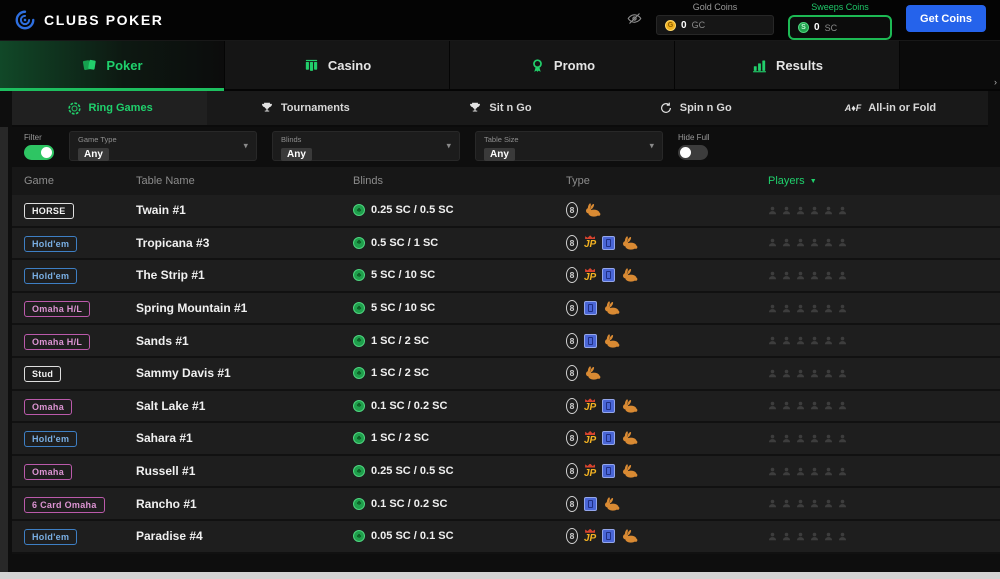  I want to click on blinds-value: 1 SC / 2 SC, so click(400, 340).